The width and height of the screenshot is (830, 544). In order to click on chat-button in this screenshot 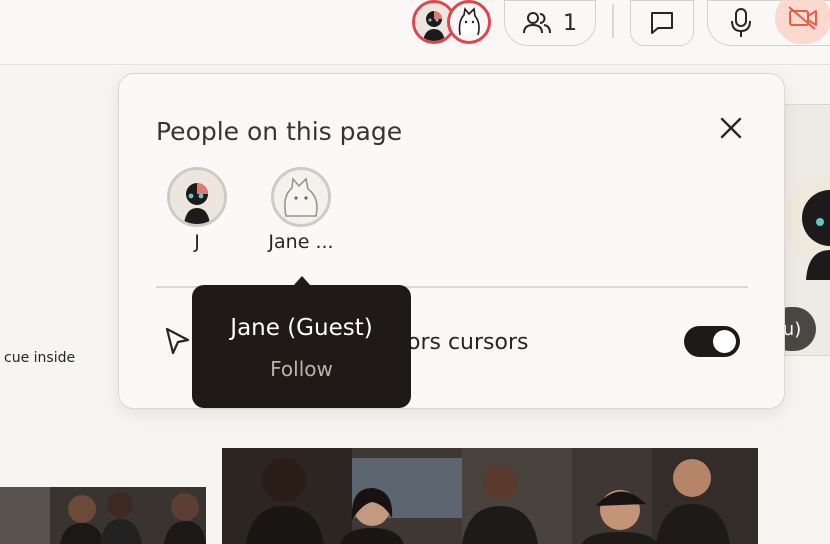, I will do `click(662, 23)`.